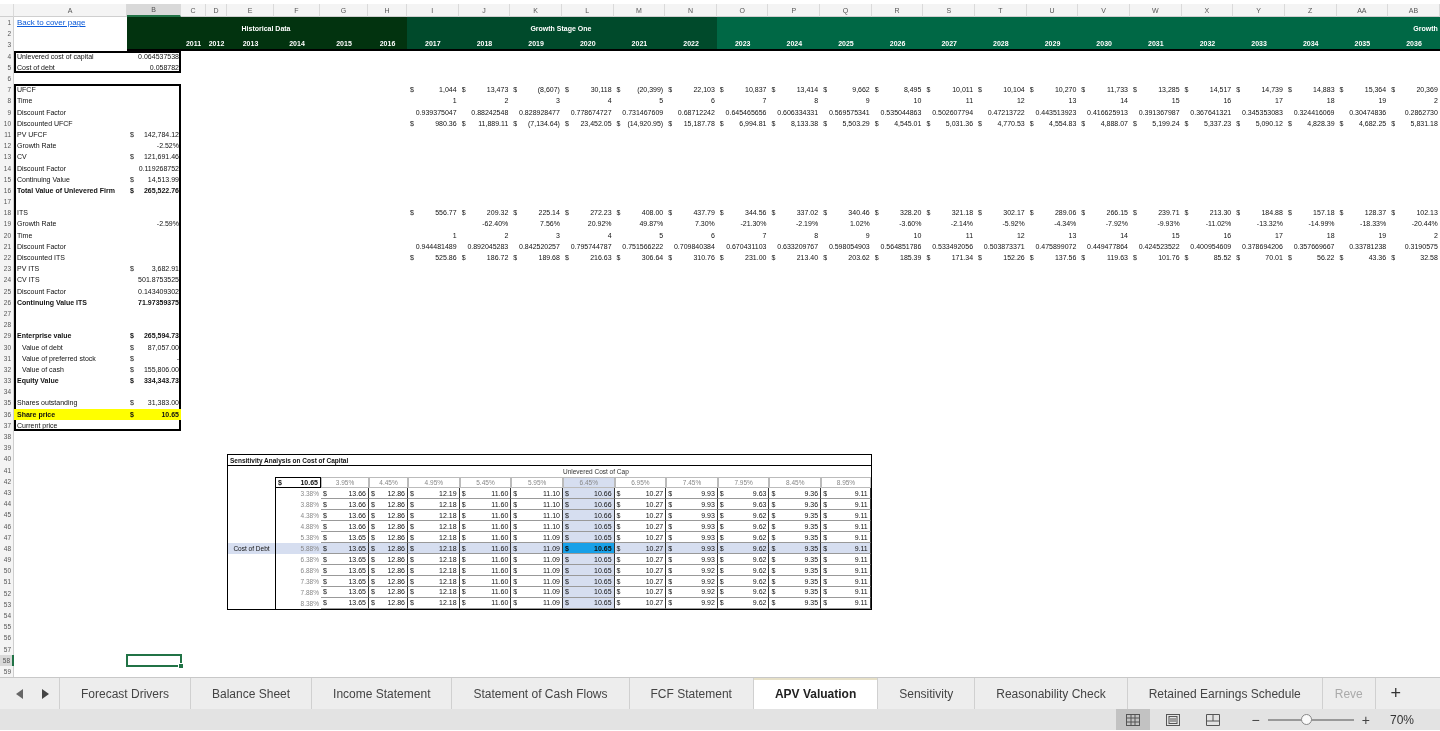  I want to click on sheet-tab: APV Valuation, so click(816, 694).